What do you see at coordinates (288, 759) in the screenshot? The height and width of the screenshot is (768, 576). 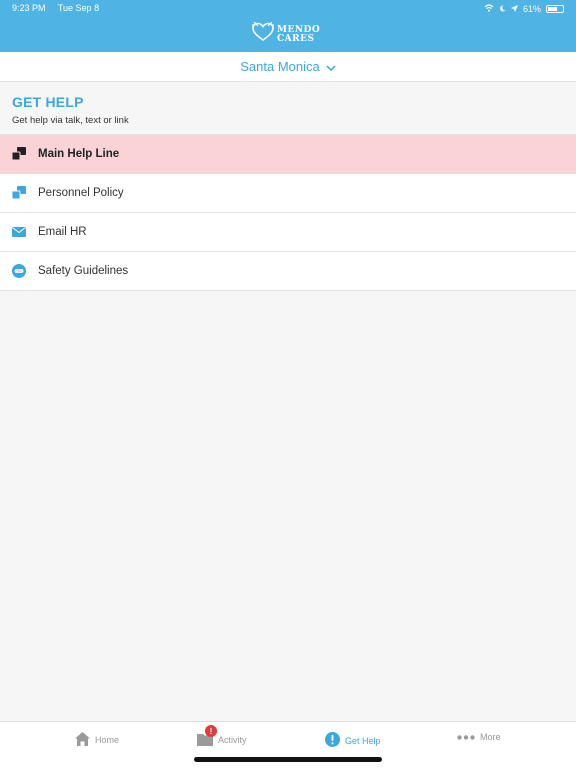 I see `home-indicator` at bounding box center [288, 759].